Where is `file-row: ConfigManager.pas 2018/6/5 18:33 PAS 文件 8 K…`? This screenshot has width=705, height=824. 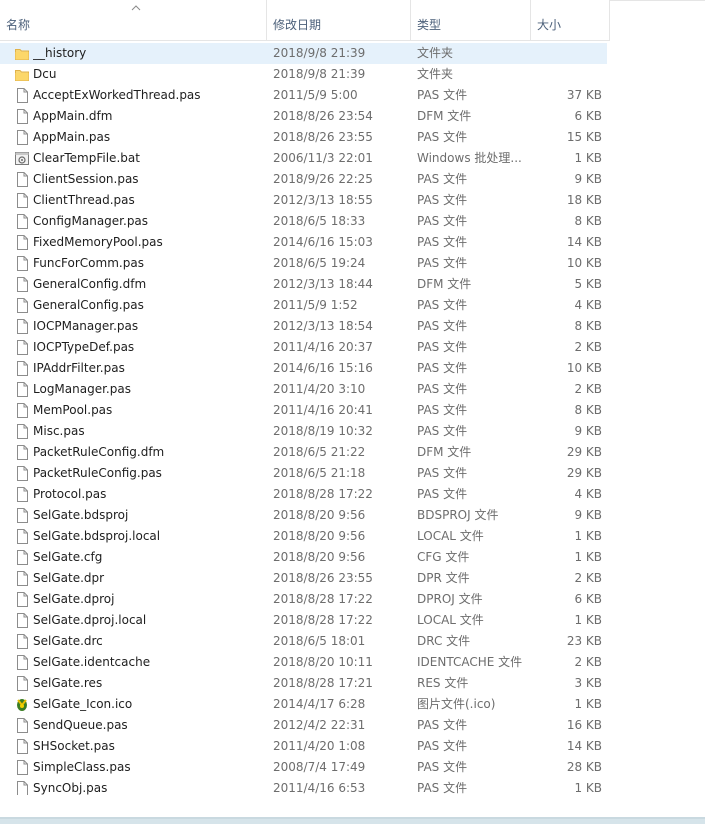
file-row: ConfigManager.pas 2018/6/5 18:33 PAS 文件 8 K… is located at coordinates (303, 221).